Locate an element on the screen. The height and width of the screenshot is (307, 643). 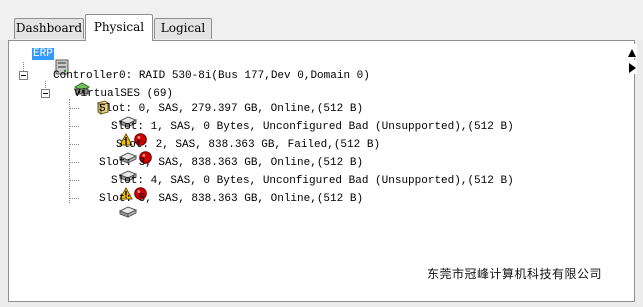
drive-row: Slot: 2, SAS, 838.363 GB, Failed,(512 B) is located at coordinates (230, 150).